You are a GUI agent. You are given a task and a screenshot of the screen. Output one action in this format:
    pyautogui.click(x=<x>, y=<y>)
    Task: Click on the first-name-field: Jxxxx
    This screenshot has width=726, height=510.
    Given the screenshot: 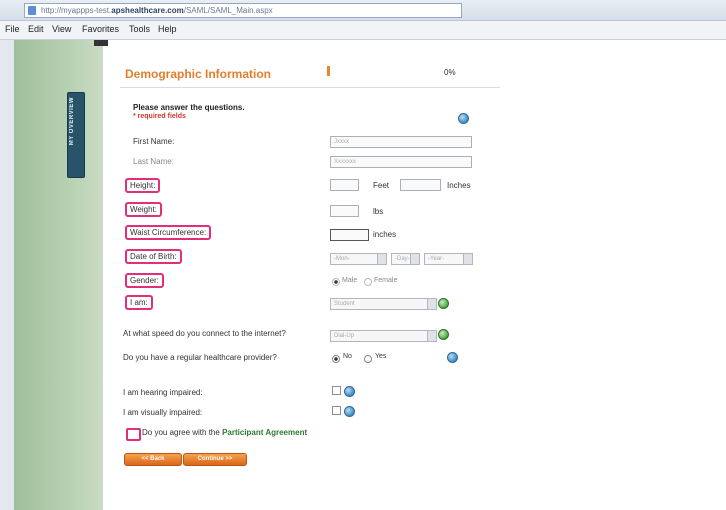 What is the action you would take?
    pyautogui.click(x=401, y=142)
    